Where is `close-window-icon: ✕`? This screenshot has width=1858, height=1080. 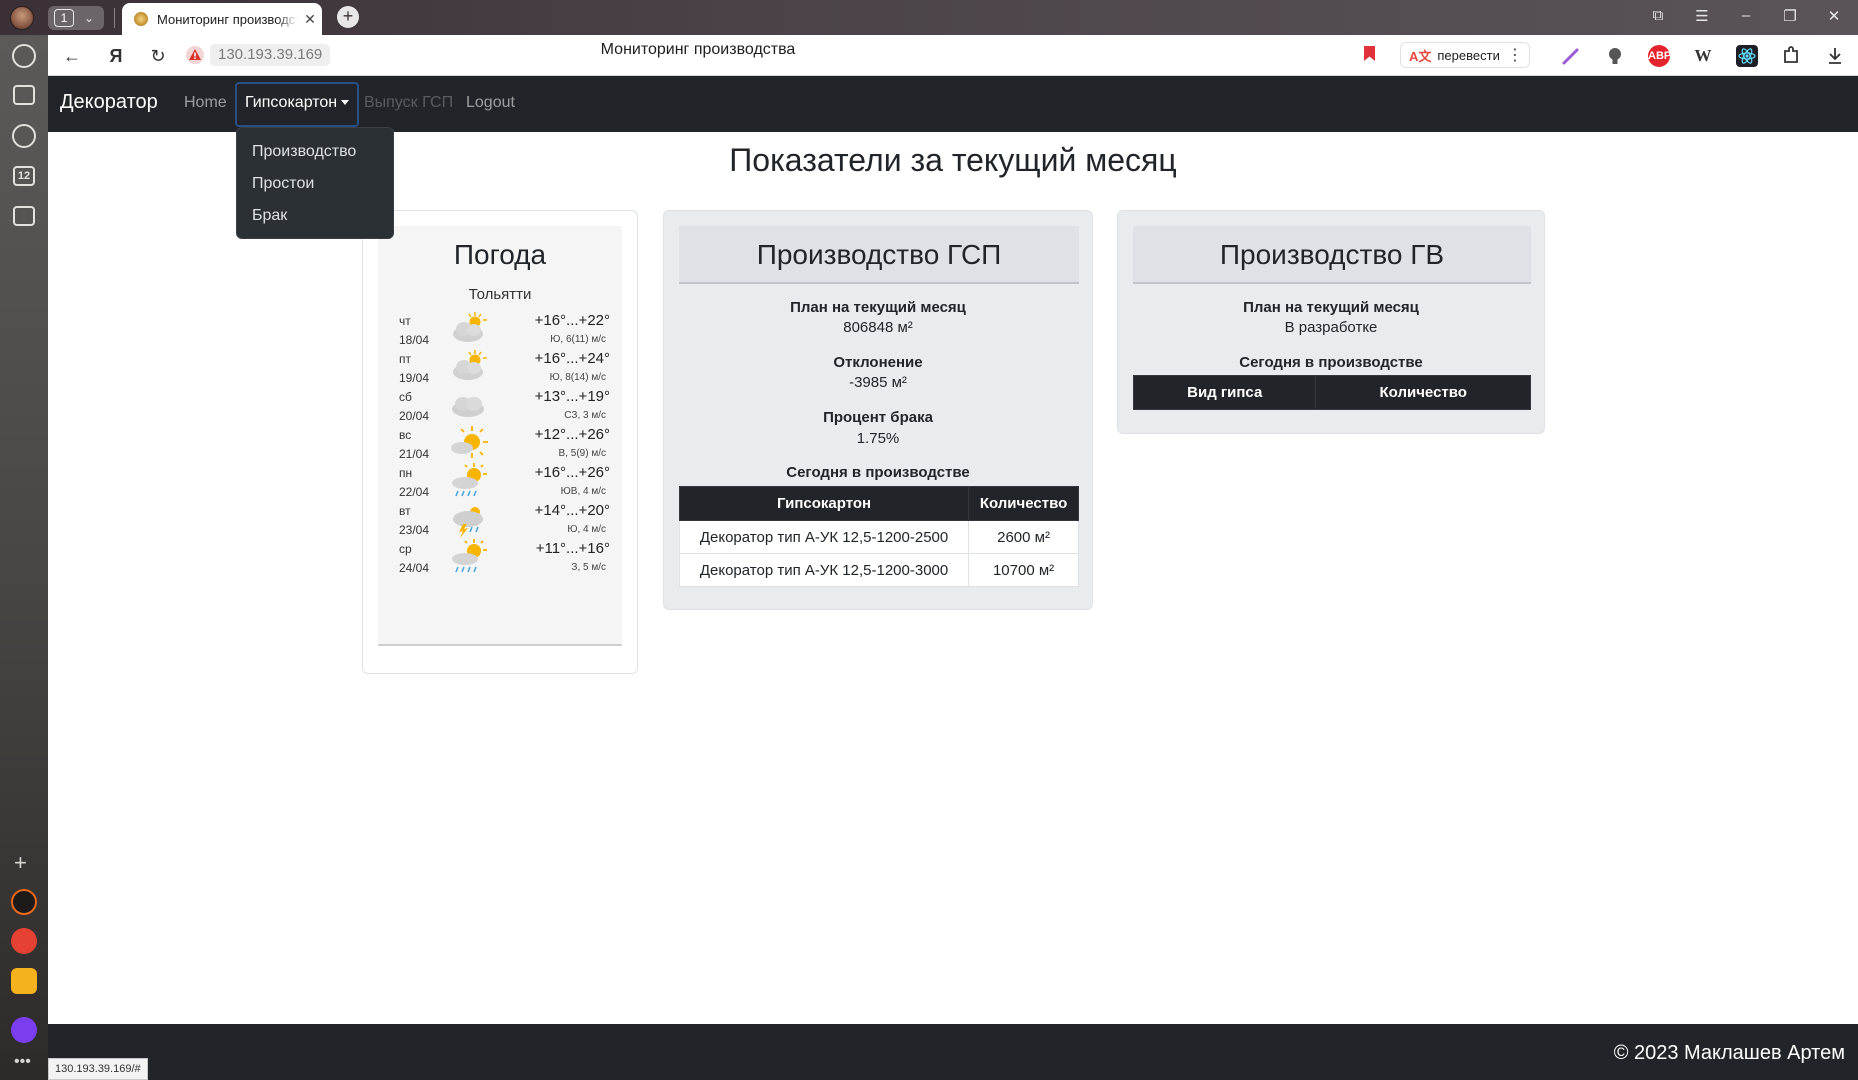
close-window-icon: ✕ is located at coordinates (1834, 16).